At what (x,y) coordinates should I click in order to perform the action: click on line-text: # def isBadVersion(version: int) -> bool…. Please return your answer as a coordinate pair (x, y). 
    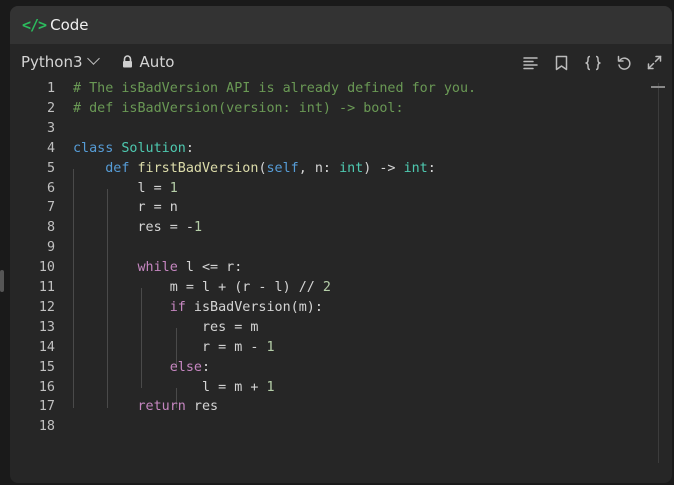
    Looking at the image, I should click on (238, 108).